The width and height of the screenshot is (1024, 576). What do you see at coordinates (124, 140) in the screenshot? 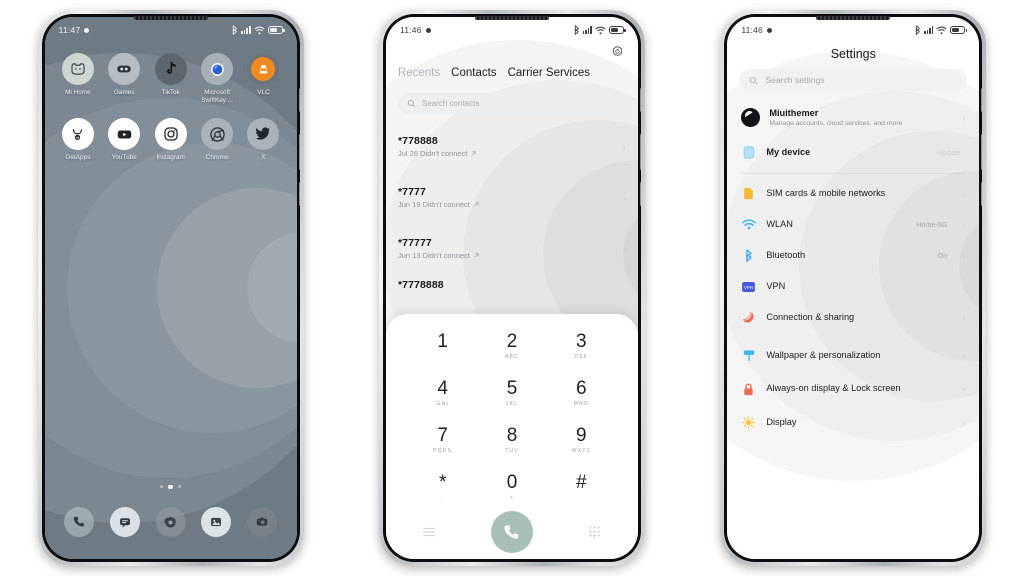
I see `app-youtube: YouTube` at bounding box center [124, 140].